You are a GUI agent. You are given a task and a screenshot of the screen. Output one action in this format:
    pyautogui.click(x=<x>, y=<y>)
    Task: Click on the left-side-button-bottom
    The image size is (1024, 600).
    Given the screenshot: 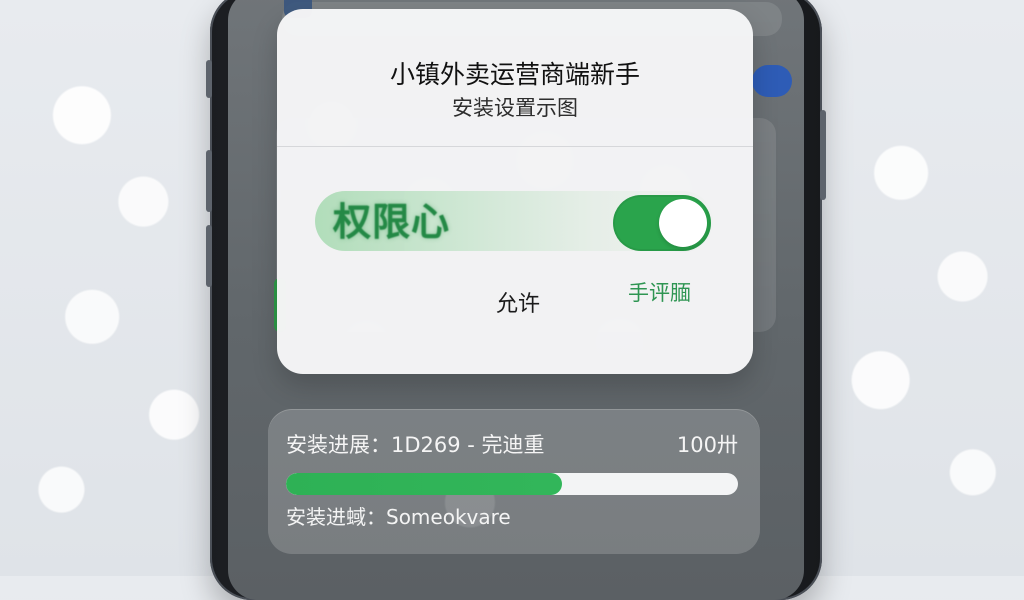 What is the action you would take?
    pyautogui.click(x=209, y=256)
    